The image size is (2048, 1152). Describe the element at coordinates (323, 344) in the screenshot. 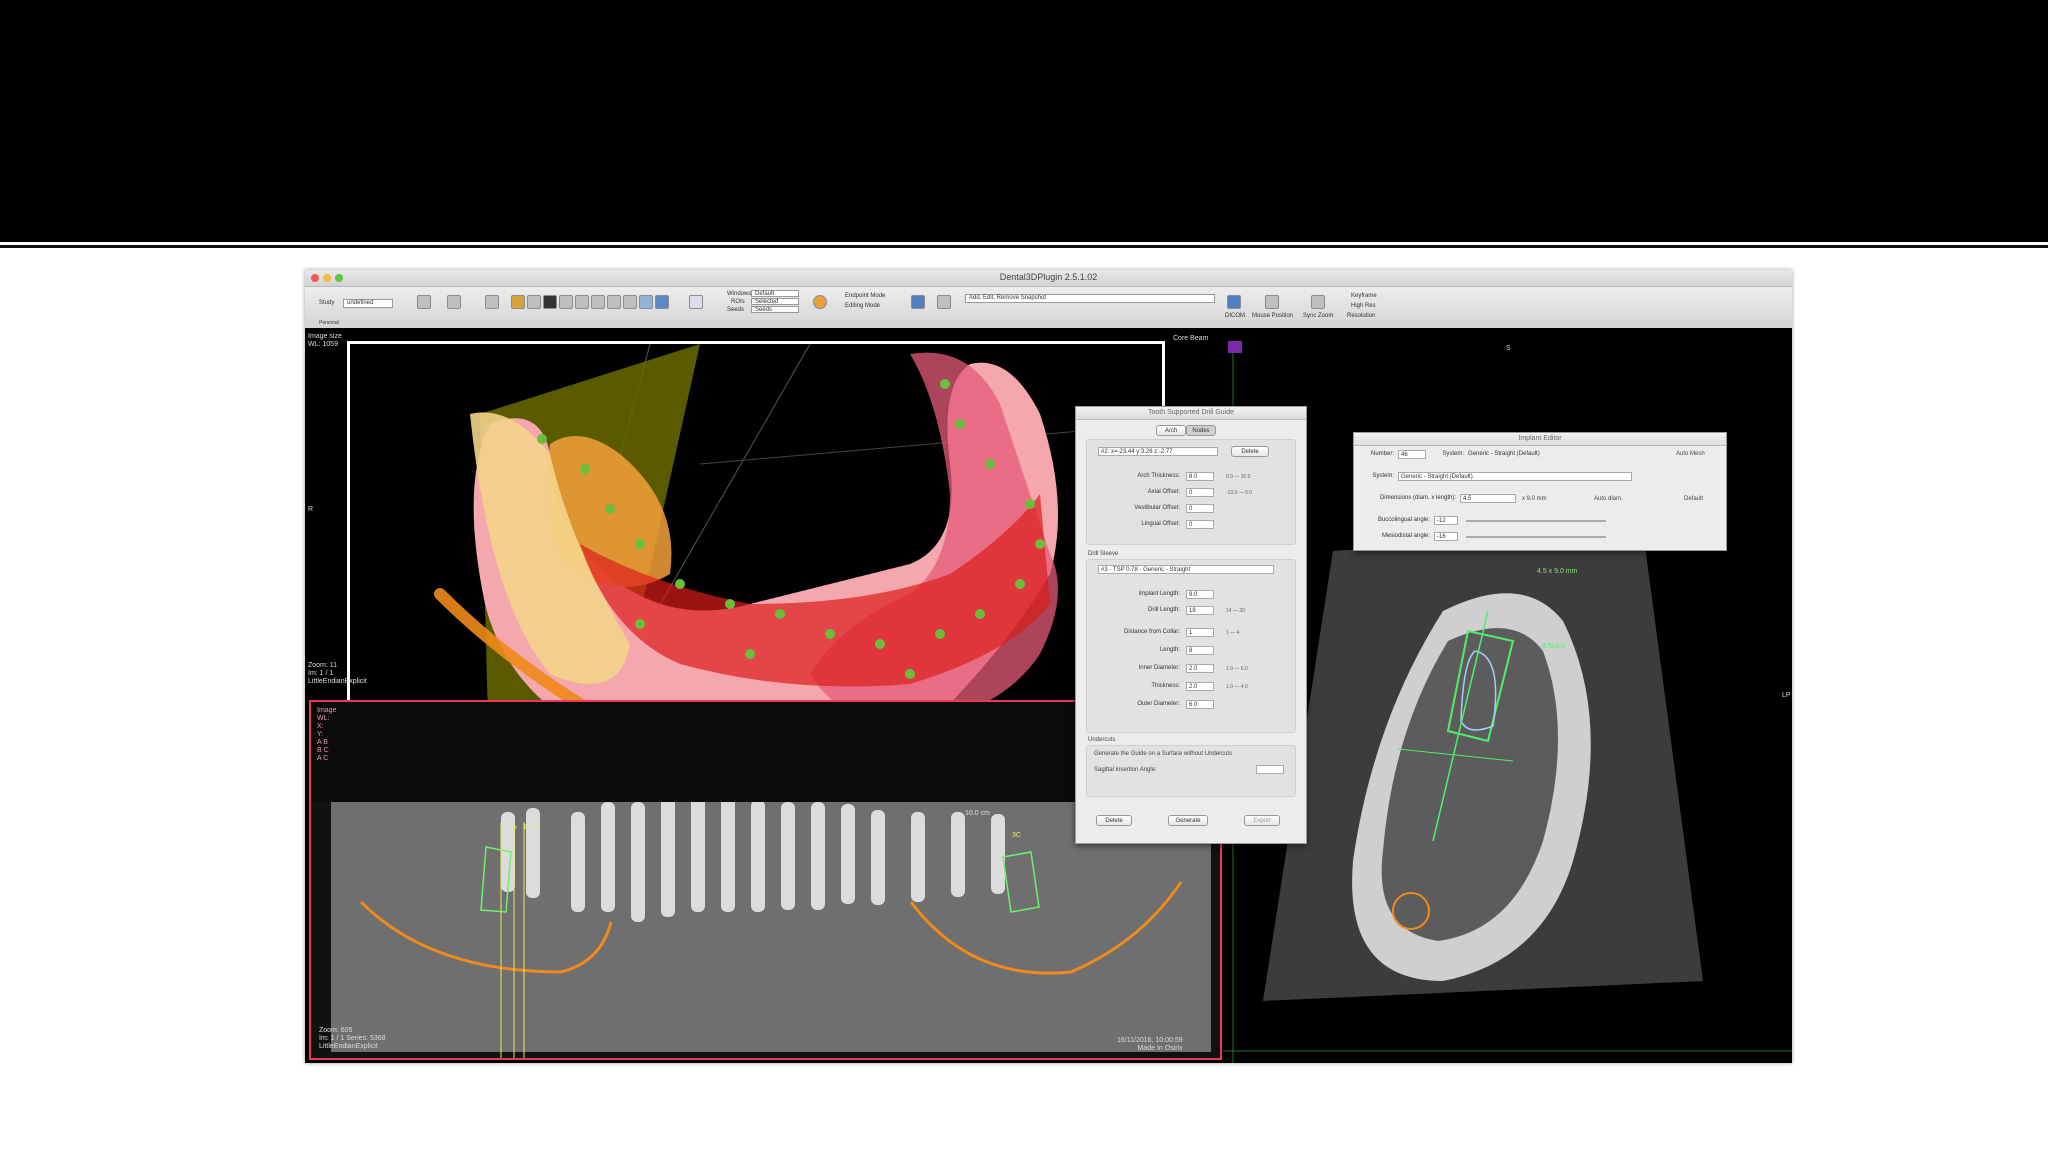

I see `3d-wl: WL: 1059` at that location.